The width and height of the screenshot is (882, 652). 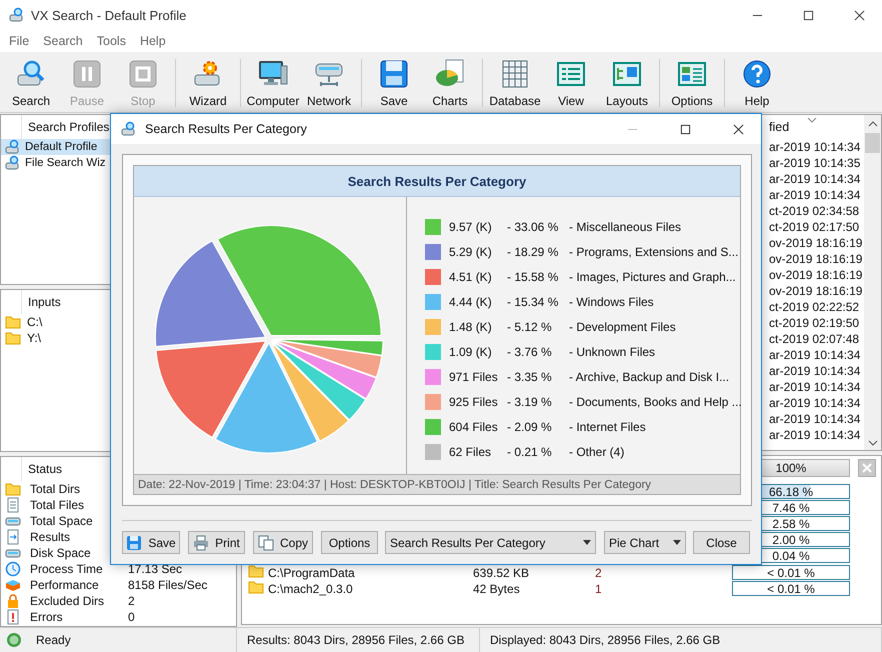 What do you see at coordinates (605, 640) in the screenshot?
I see `status-text: Displayed: 8043 Dirs, 28956 Files, 2.66 GB` at bounding box center [605, 640].